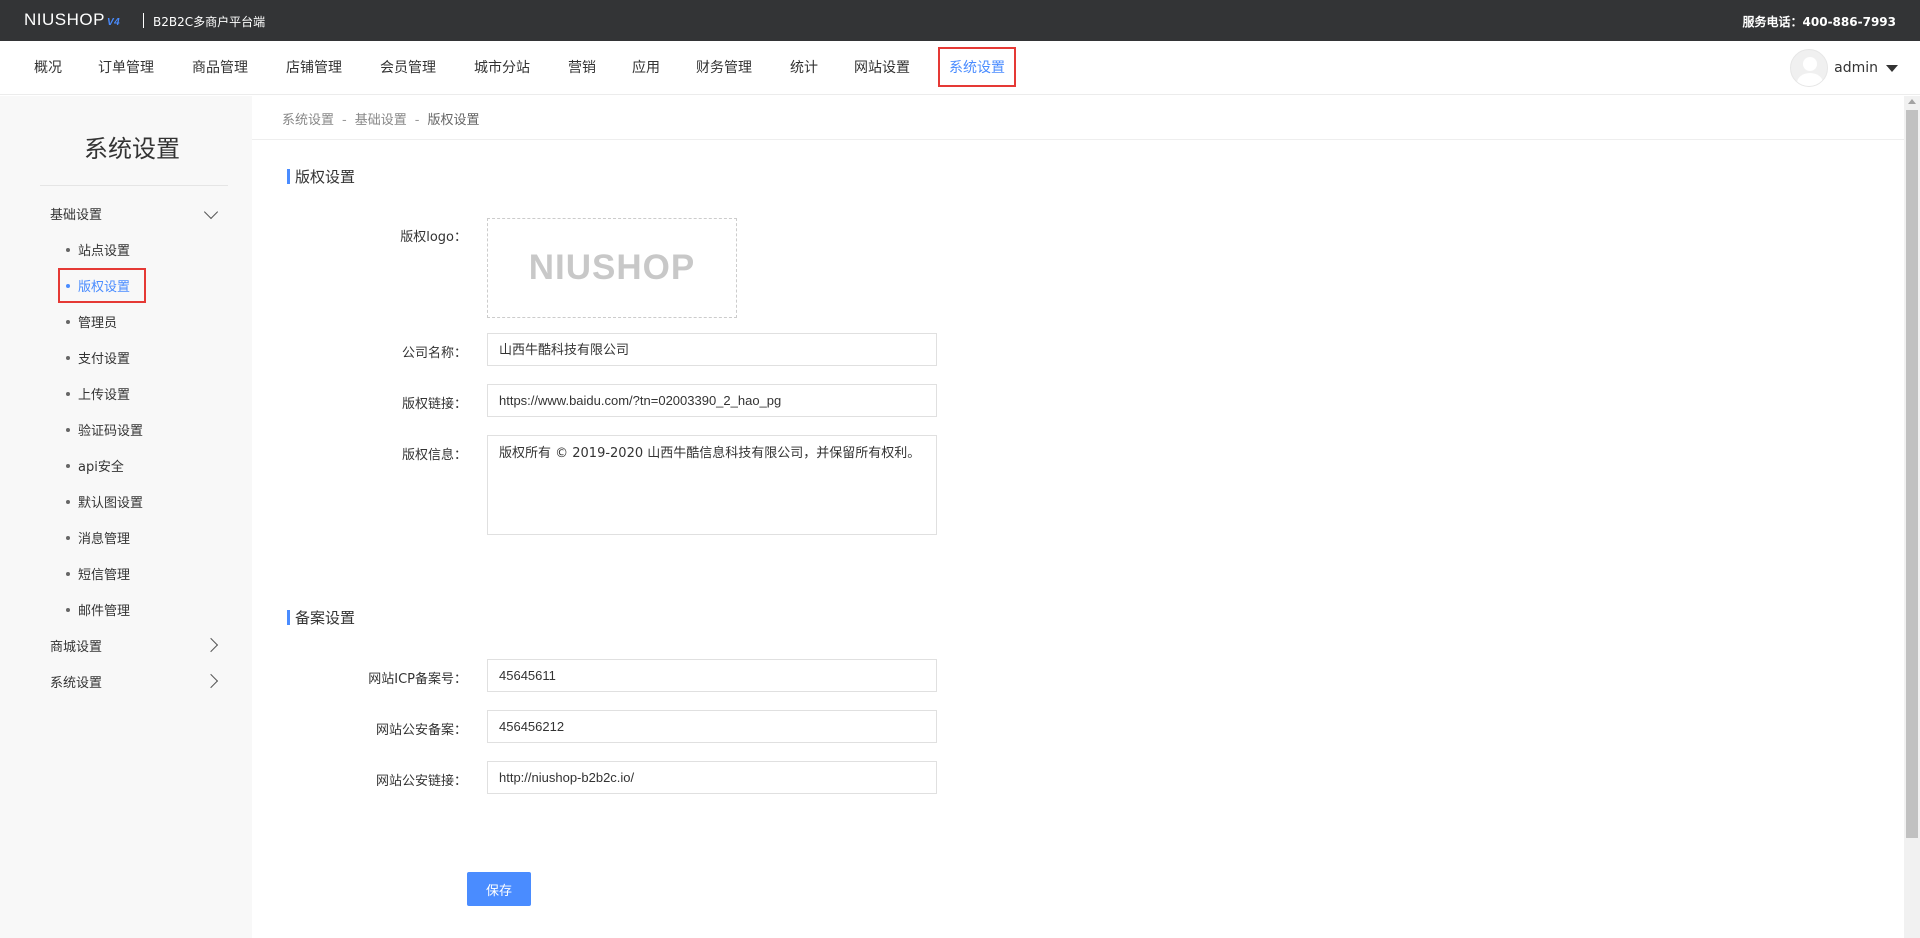  Describe the element at coordinates (960, 20) in the screenshot. I see `top-bar: NIUSHOP V4 B2B2C多商户平台端 服务电话：400-886-7993` at that location.